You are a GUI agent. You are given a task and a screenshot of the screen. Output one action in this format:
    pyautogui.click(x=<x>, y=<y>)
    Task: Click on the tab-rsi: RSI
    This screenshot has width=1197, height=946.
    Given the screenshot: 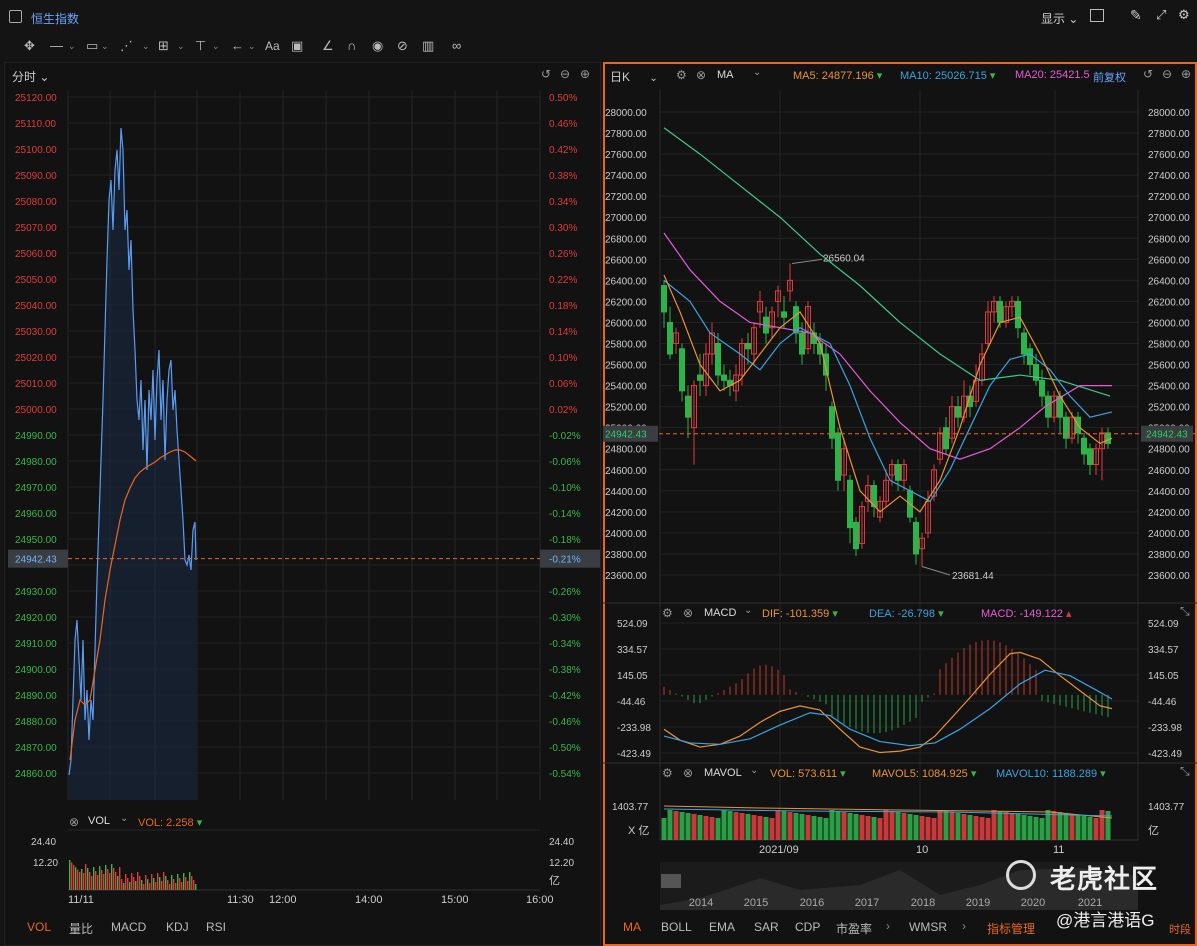 What is the action you would take?
    pyautogui.click(x=216, y=927)
    